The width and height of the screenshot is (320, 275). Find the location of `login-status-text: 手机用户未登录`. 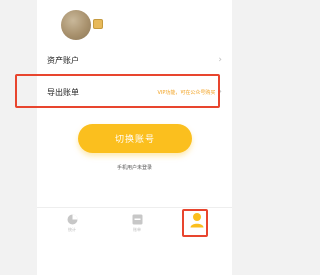

login-status-text: 手机用户未登录 is located at coordinates (134, 168).